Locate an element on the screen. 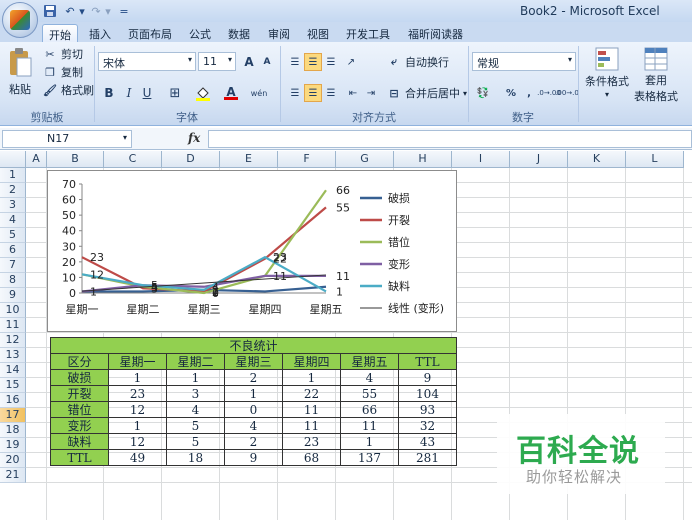  tab-insert: 插入 is located at coordinates (100, 33).